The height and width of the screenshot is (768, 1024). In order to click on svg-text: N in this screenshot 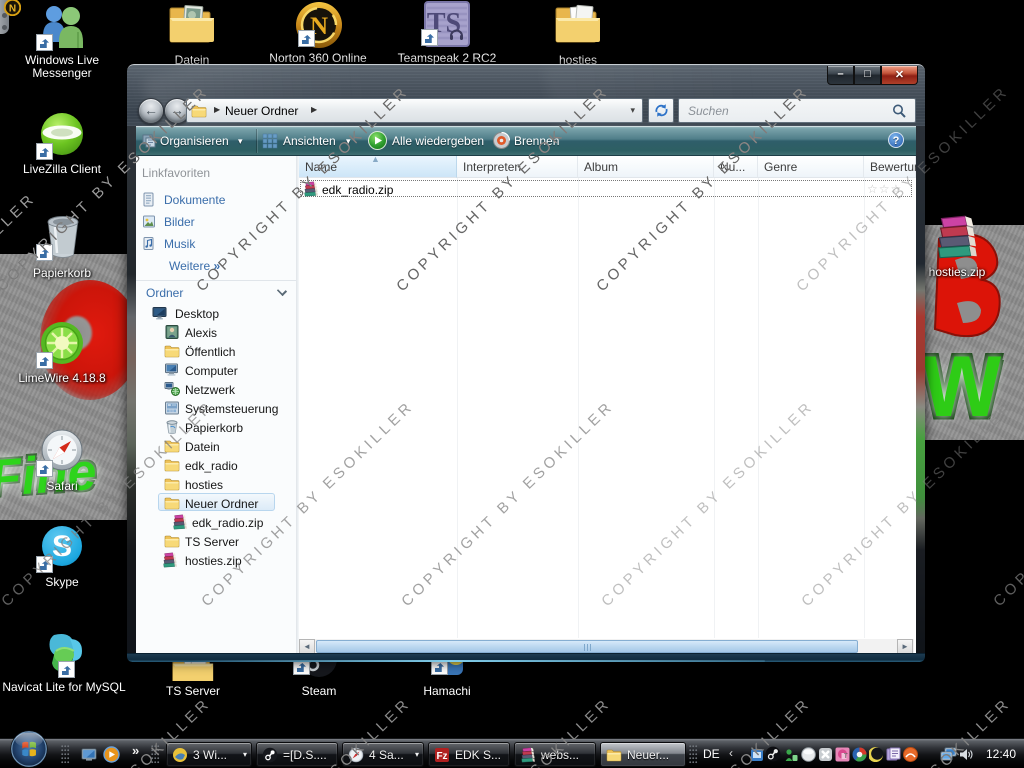, I will do `click(12, 8)`.